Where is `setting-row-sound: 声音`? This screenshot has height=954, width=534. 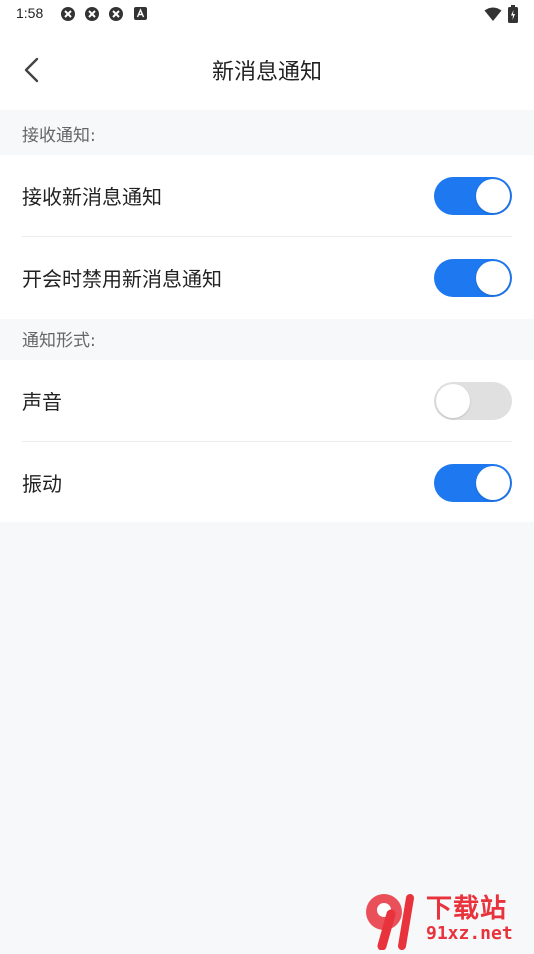 setting-row-sound: 声音 is located at coordinates (267, 401).